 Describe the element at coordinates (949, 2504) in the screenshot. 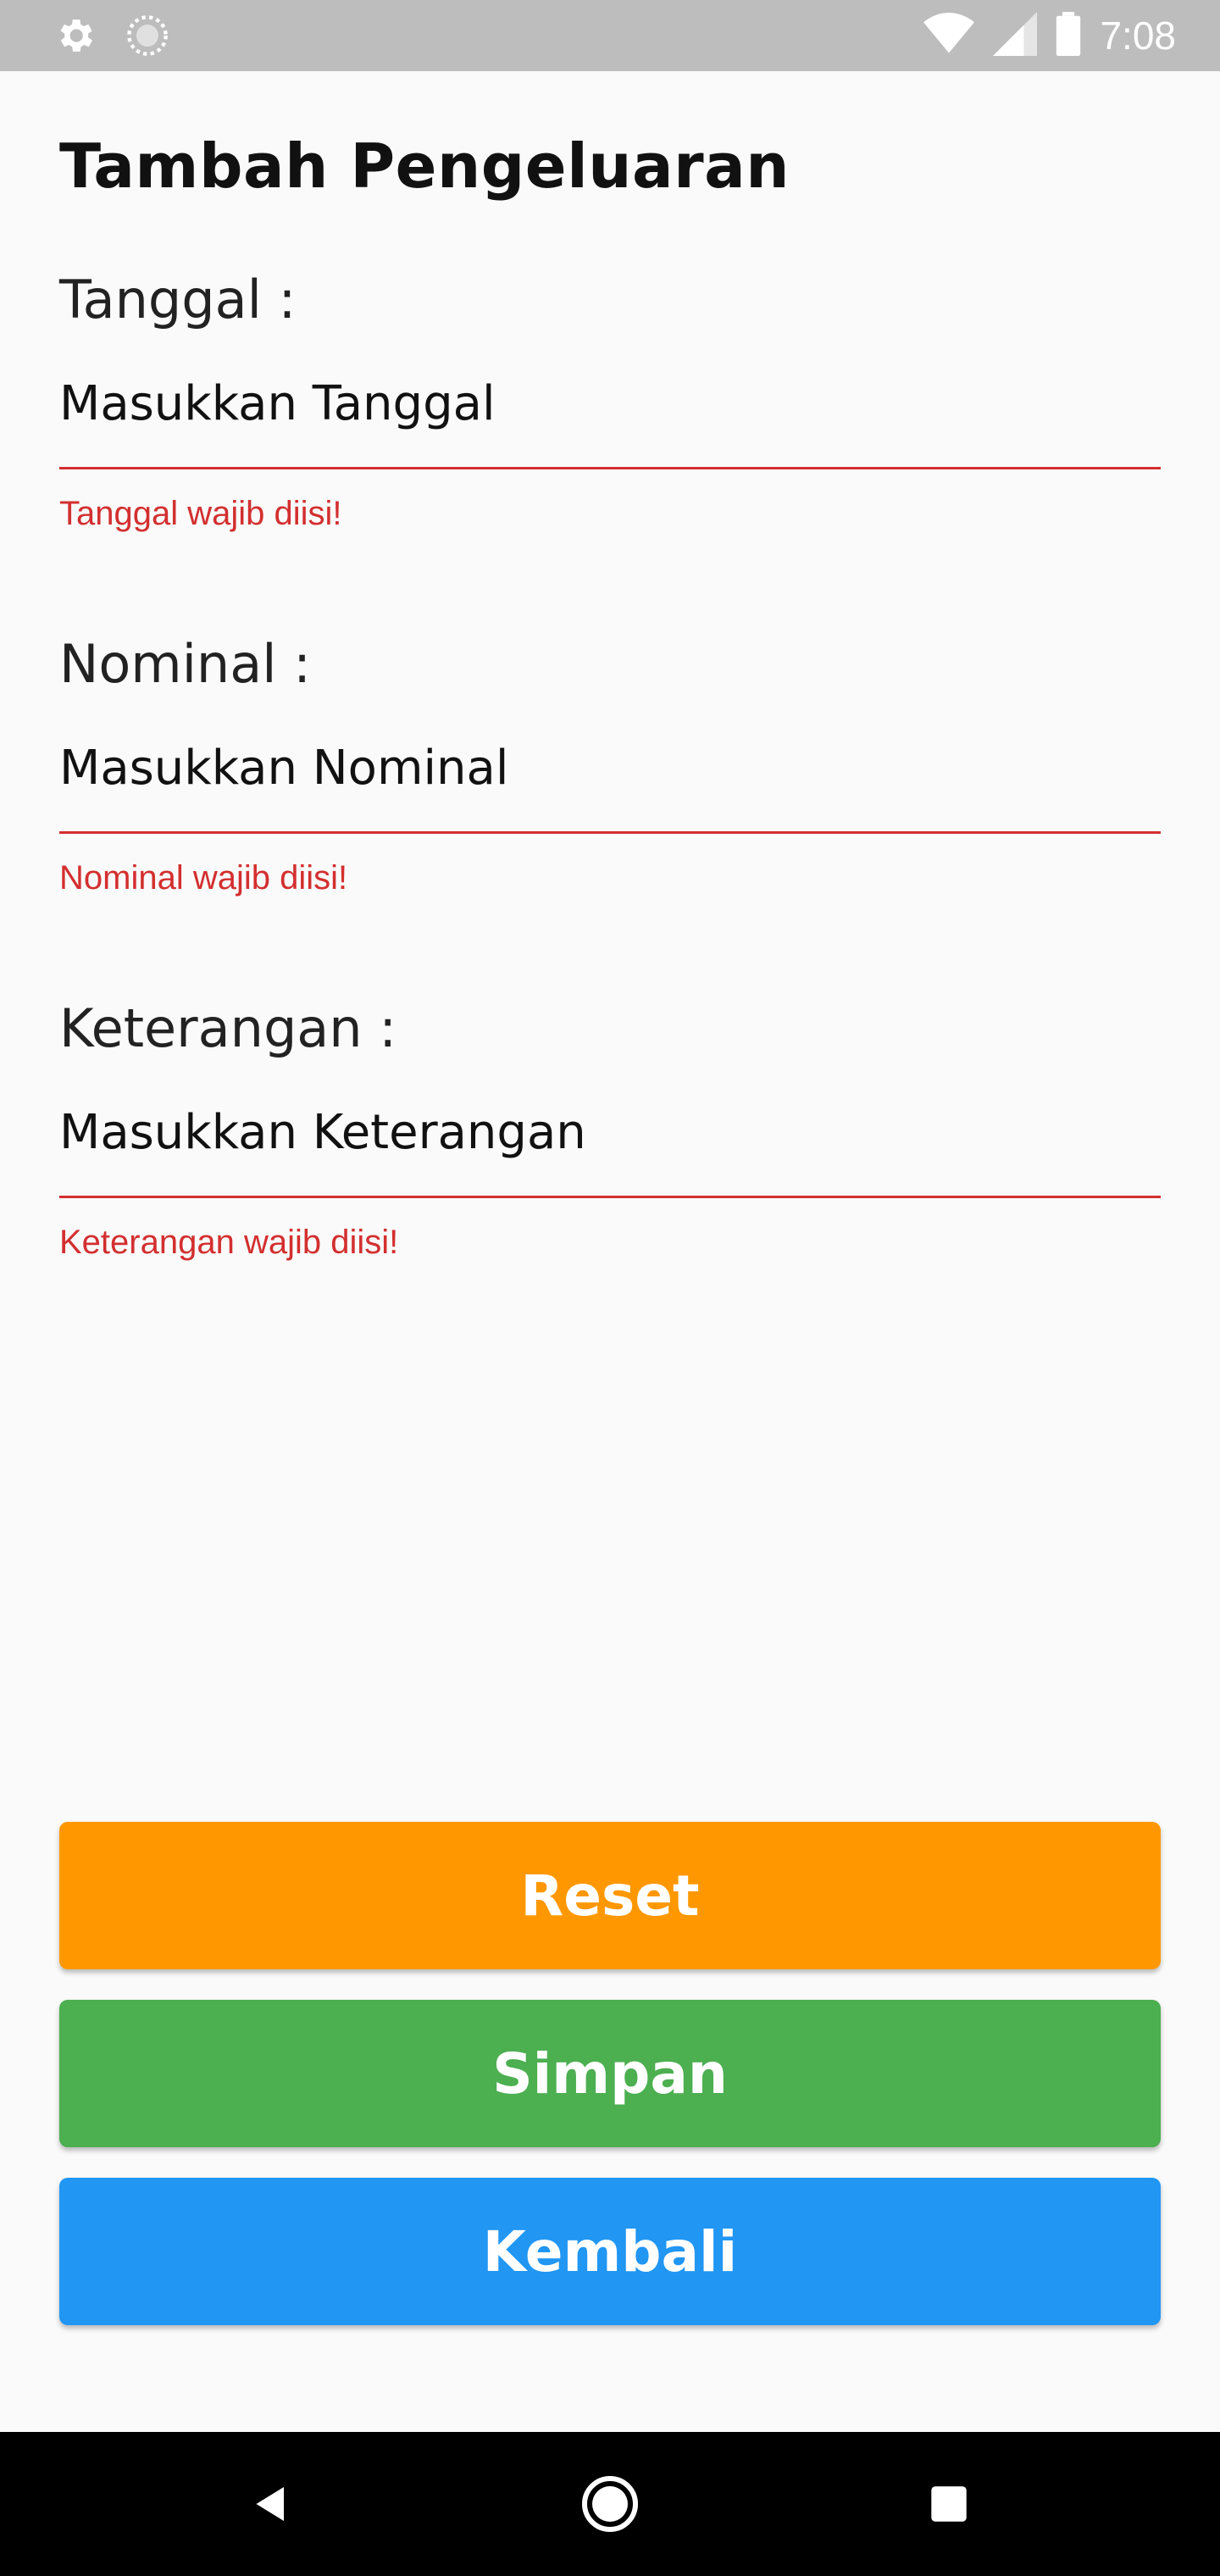

I see `recents-icon` at that location.